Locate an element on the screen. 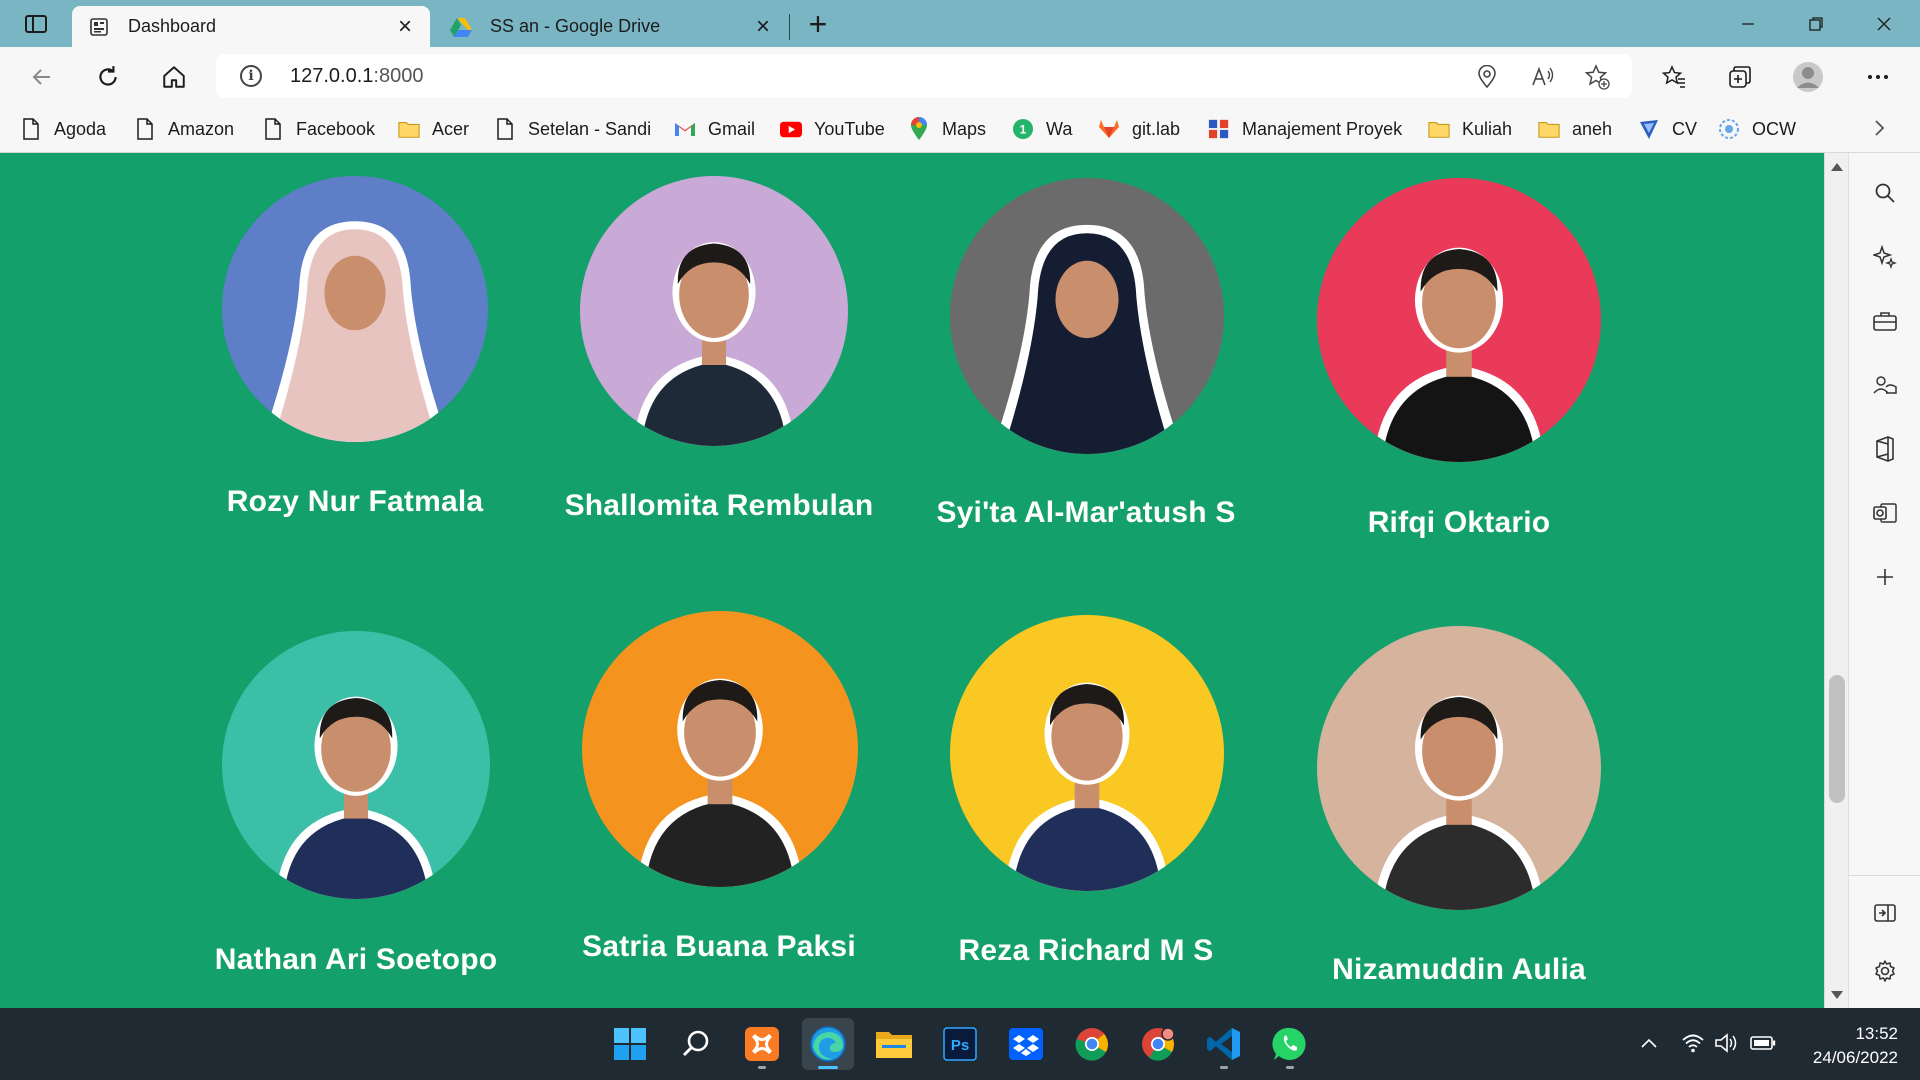 The image size is (1920, 1080). dropbox-icon is located at coordinates (1026, 1044).